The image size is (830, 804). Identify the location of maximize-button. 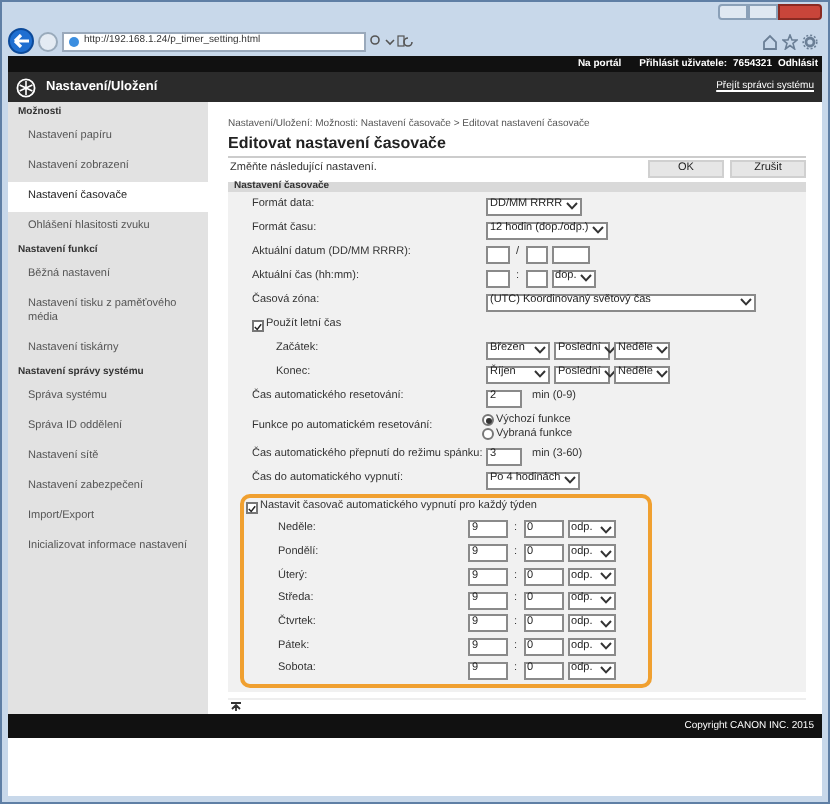
(763, 12).